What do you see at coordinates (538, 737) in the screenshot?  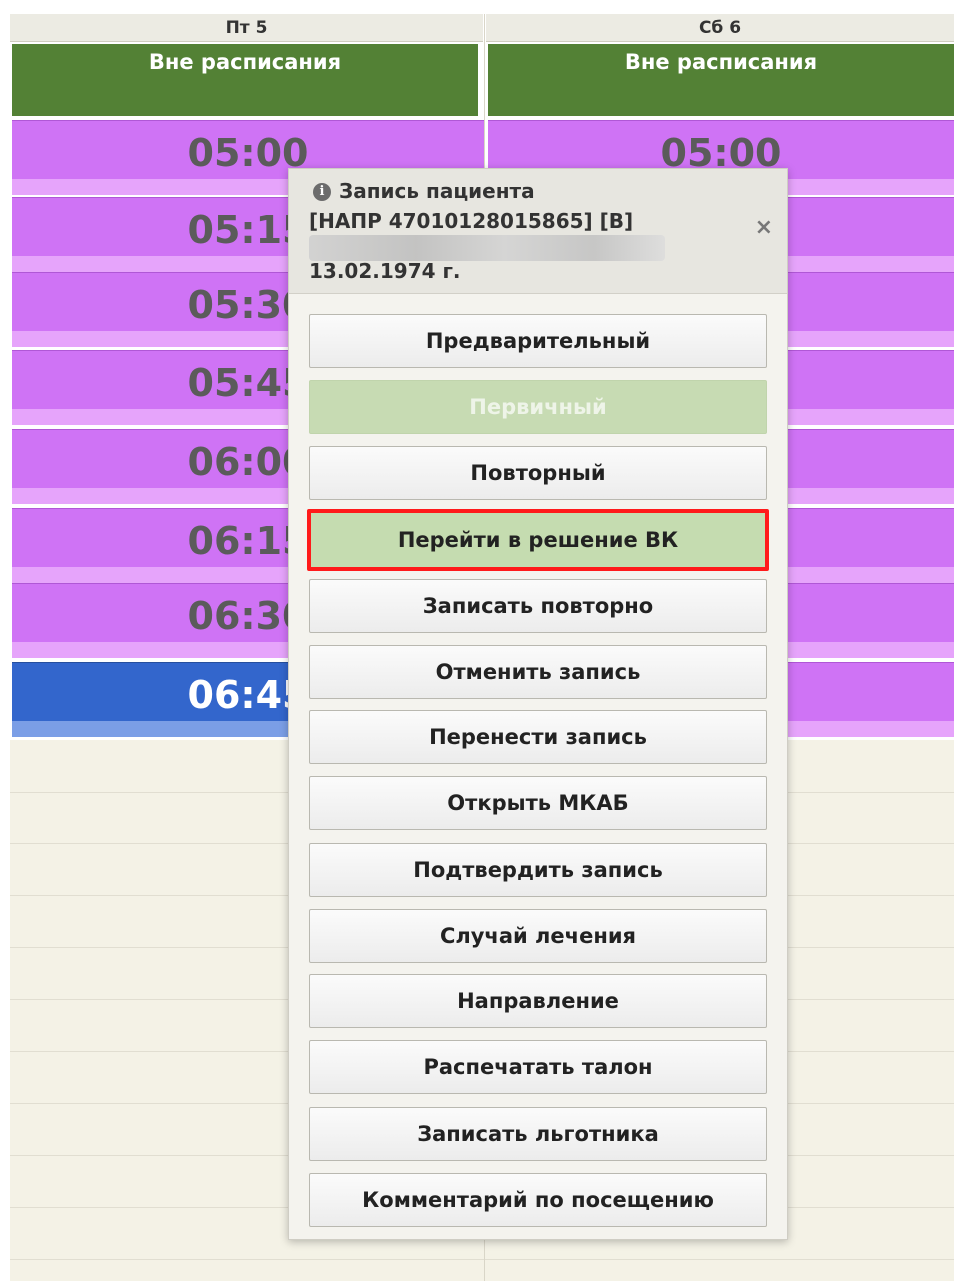 I see `reschedule-button: Перенести запись` at bounding box center [538, 737].